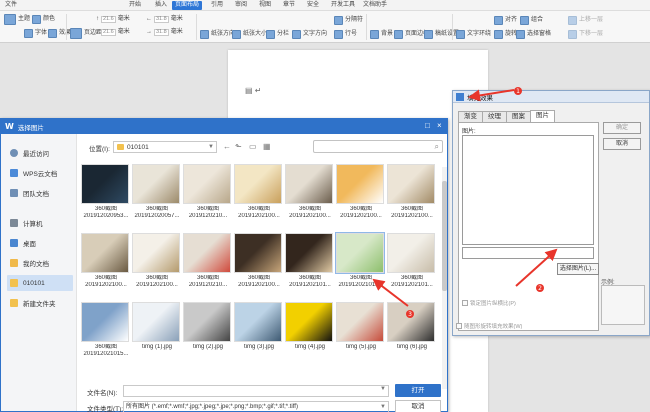  Describe the element at coordinates (227, 146) in the screenshot. I see `back-icon: ←` at that location.